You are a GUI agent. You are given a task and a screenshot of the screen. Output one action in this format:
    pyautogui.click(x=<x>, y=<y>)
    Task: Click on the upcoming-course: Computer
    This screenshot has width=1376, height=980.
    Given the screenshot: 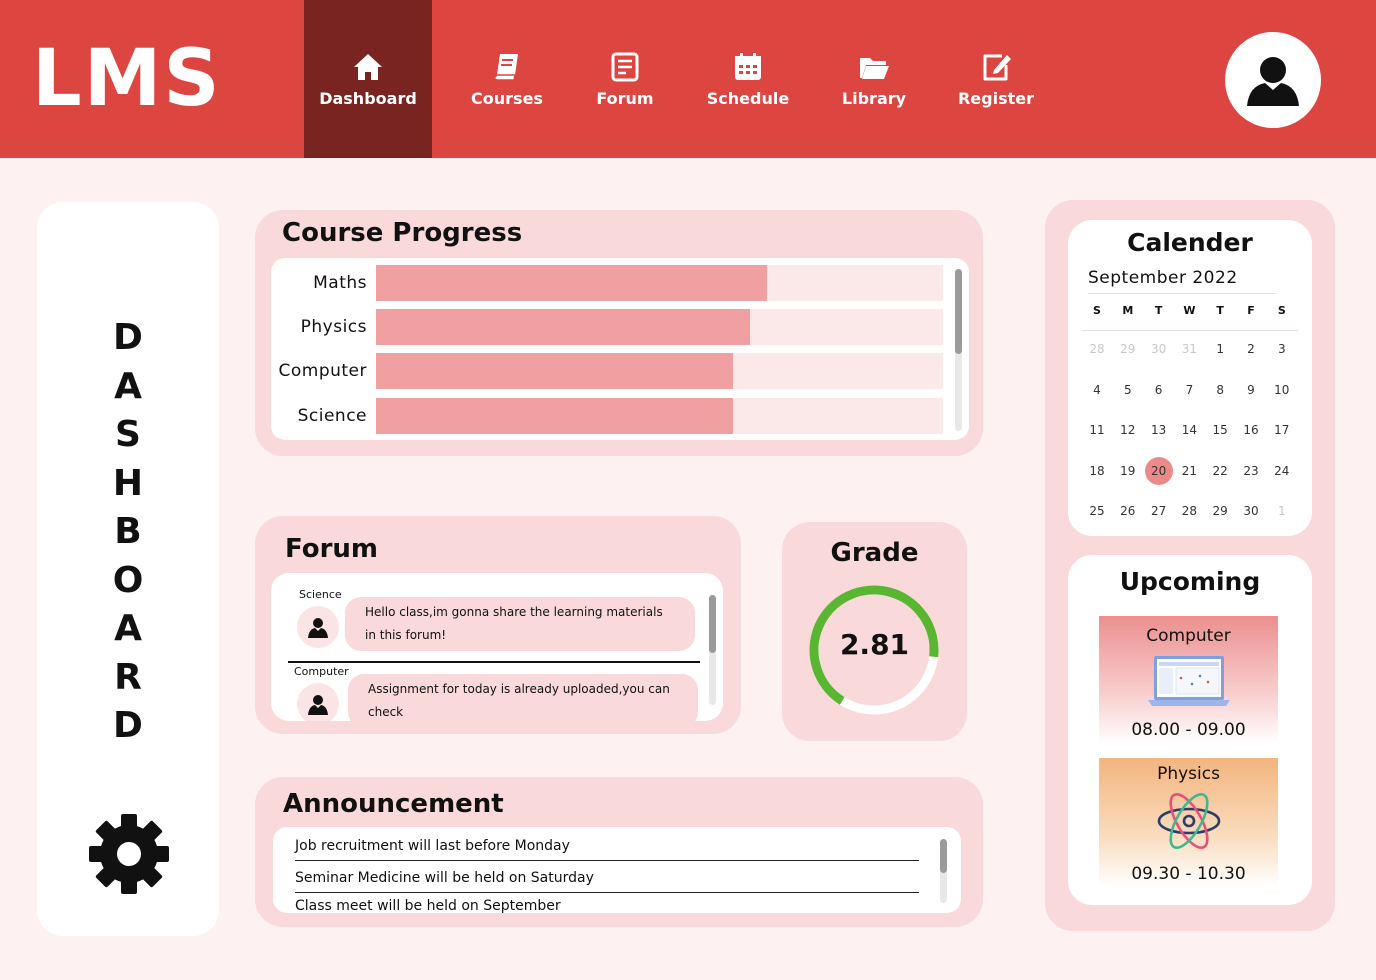 What is the action you would take?
    pyautogui.click(x=1188, y=636)
    